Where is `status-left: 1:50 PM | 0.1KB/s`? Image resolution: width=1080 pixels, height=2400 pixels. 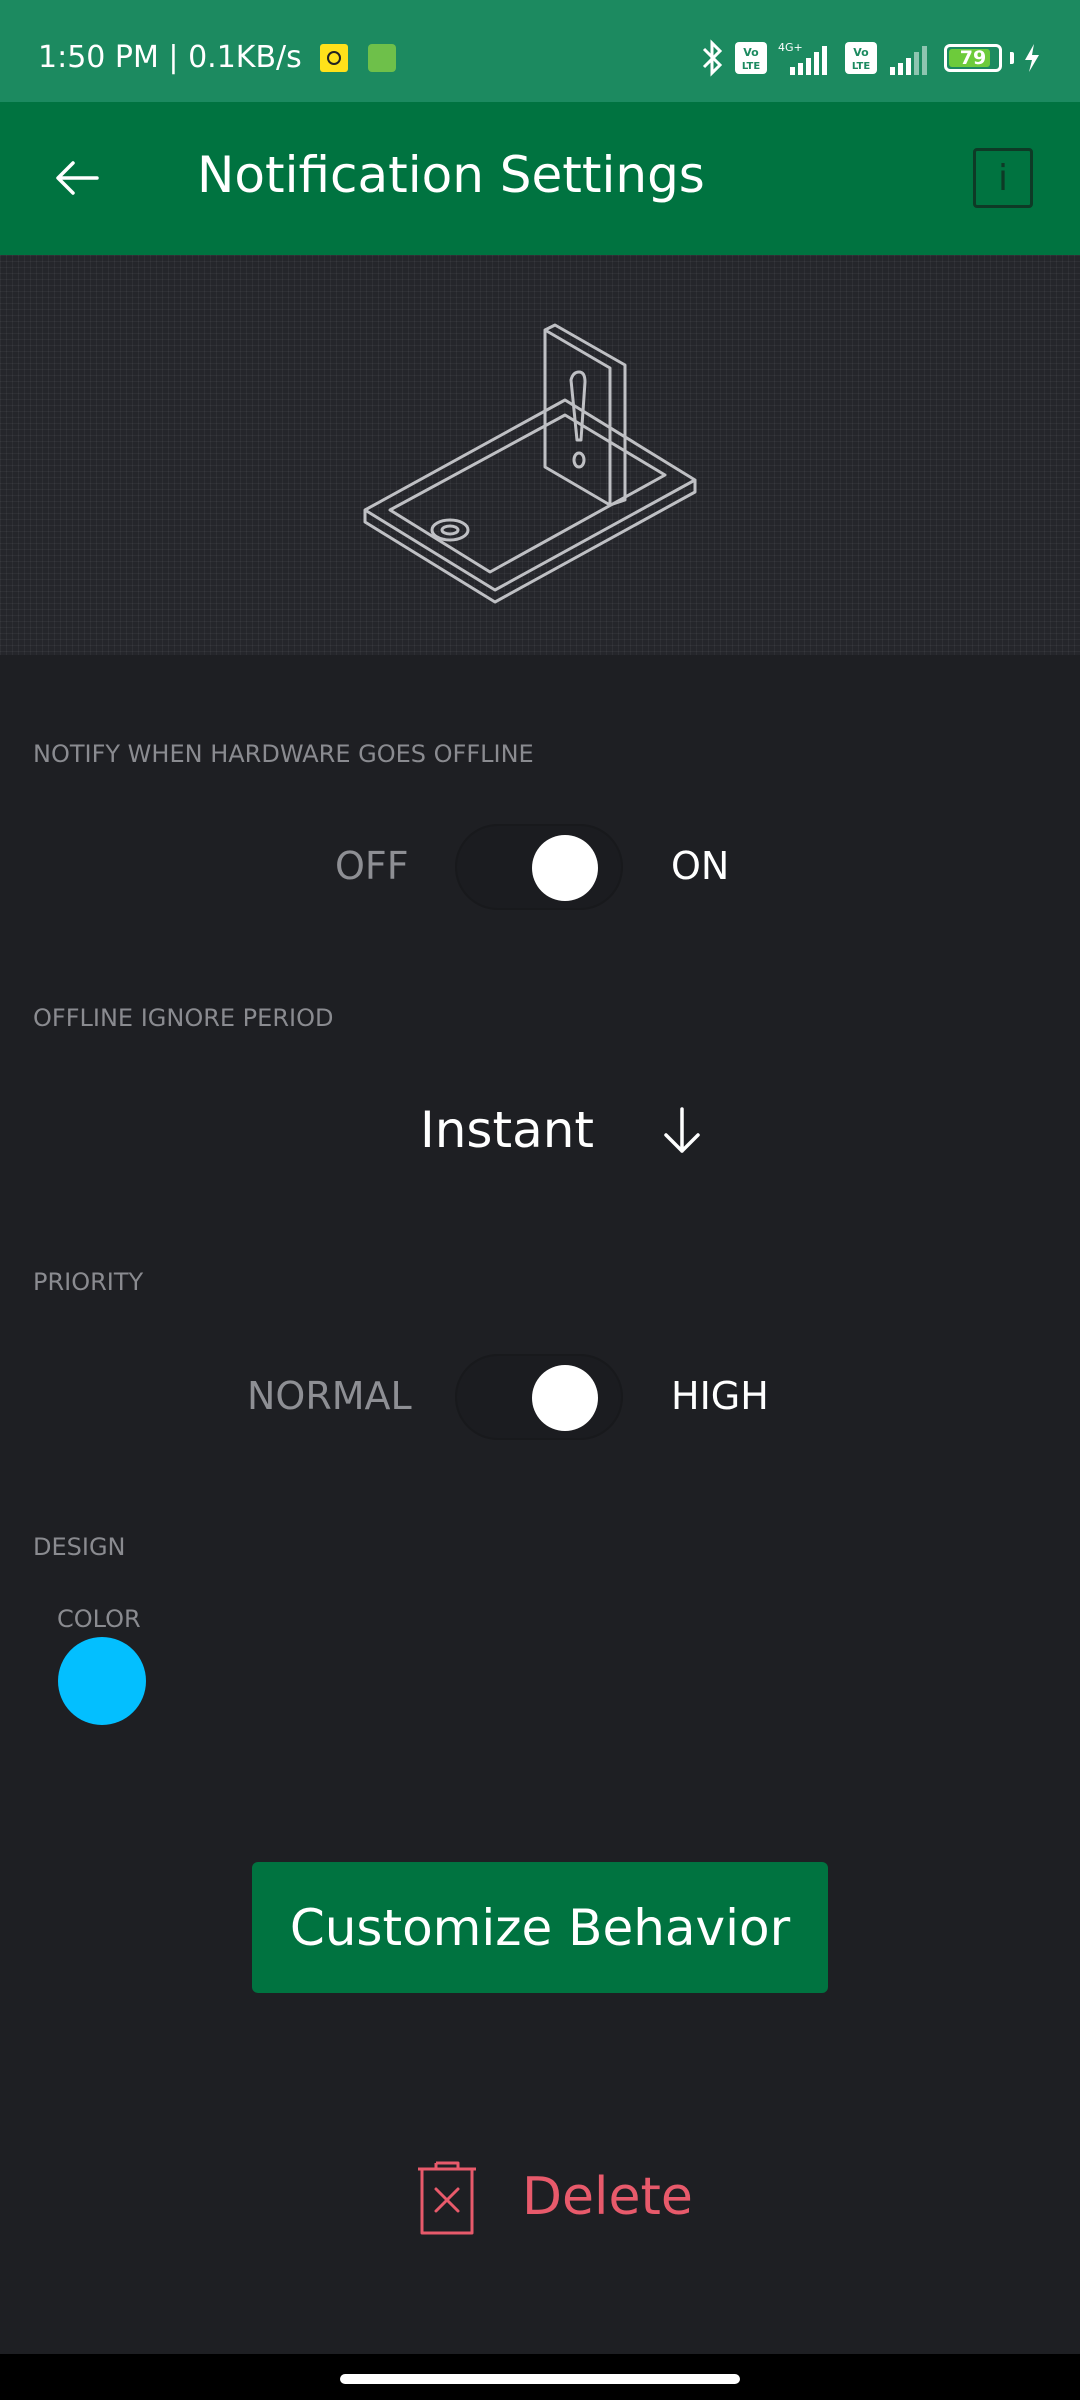 status-left: 1:50 PM | 0.1KB/s is located at coordinates (217, 57).